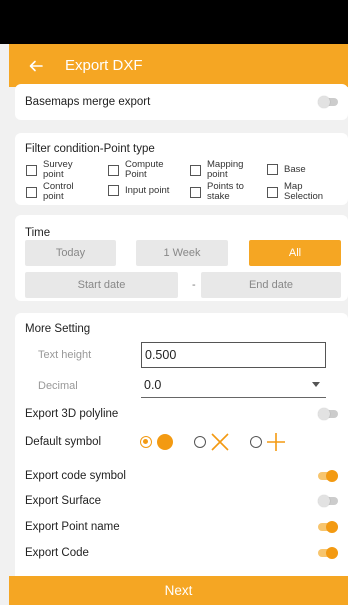 The width and height of the screenshot is (348, 605). I want to click on symbol-options, so click(213, 442).